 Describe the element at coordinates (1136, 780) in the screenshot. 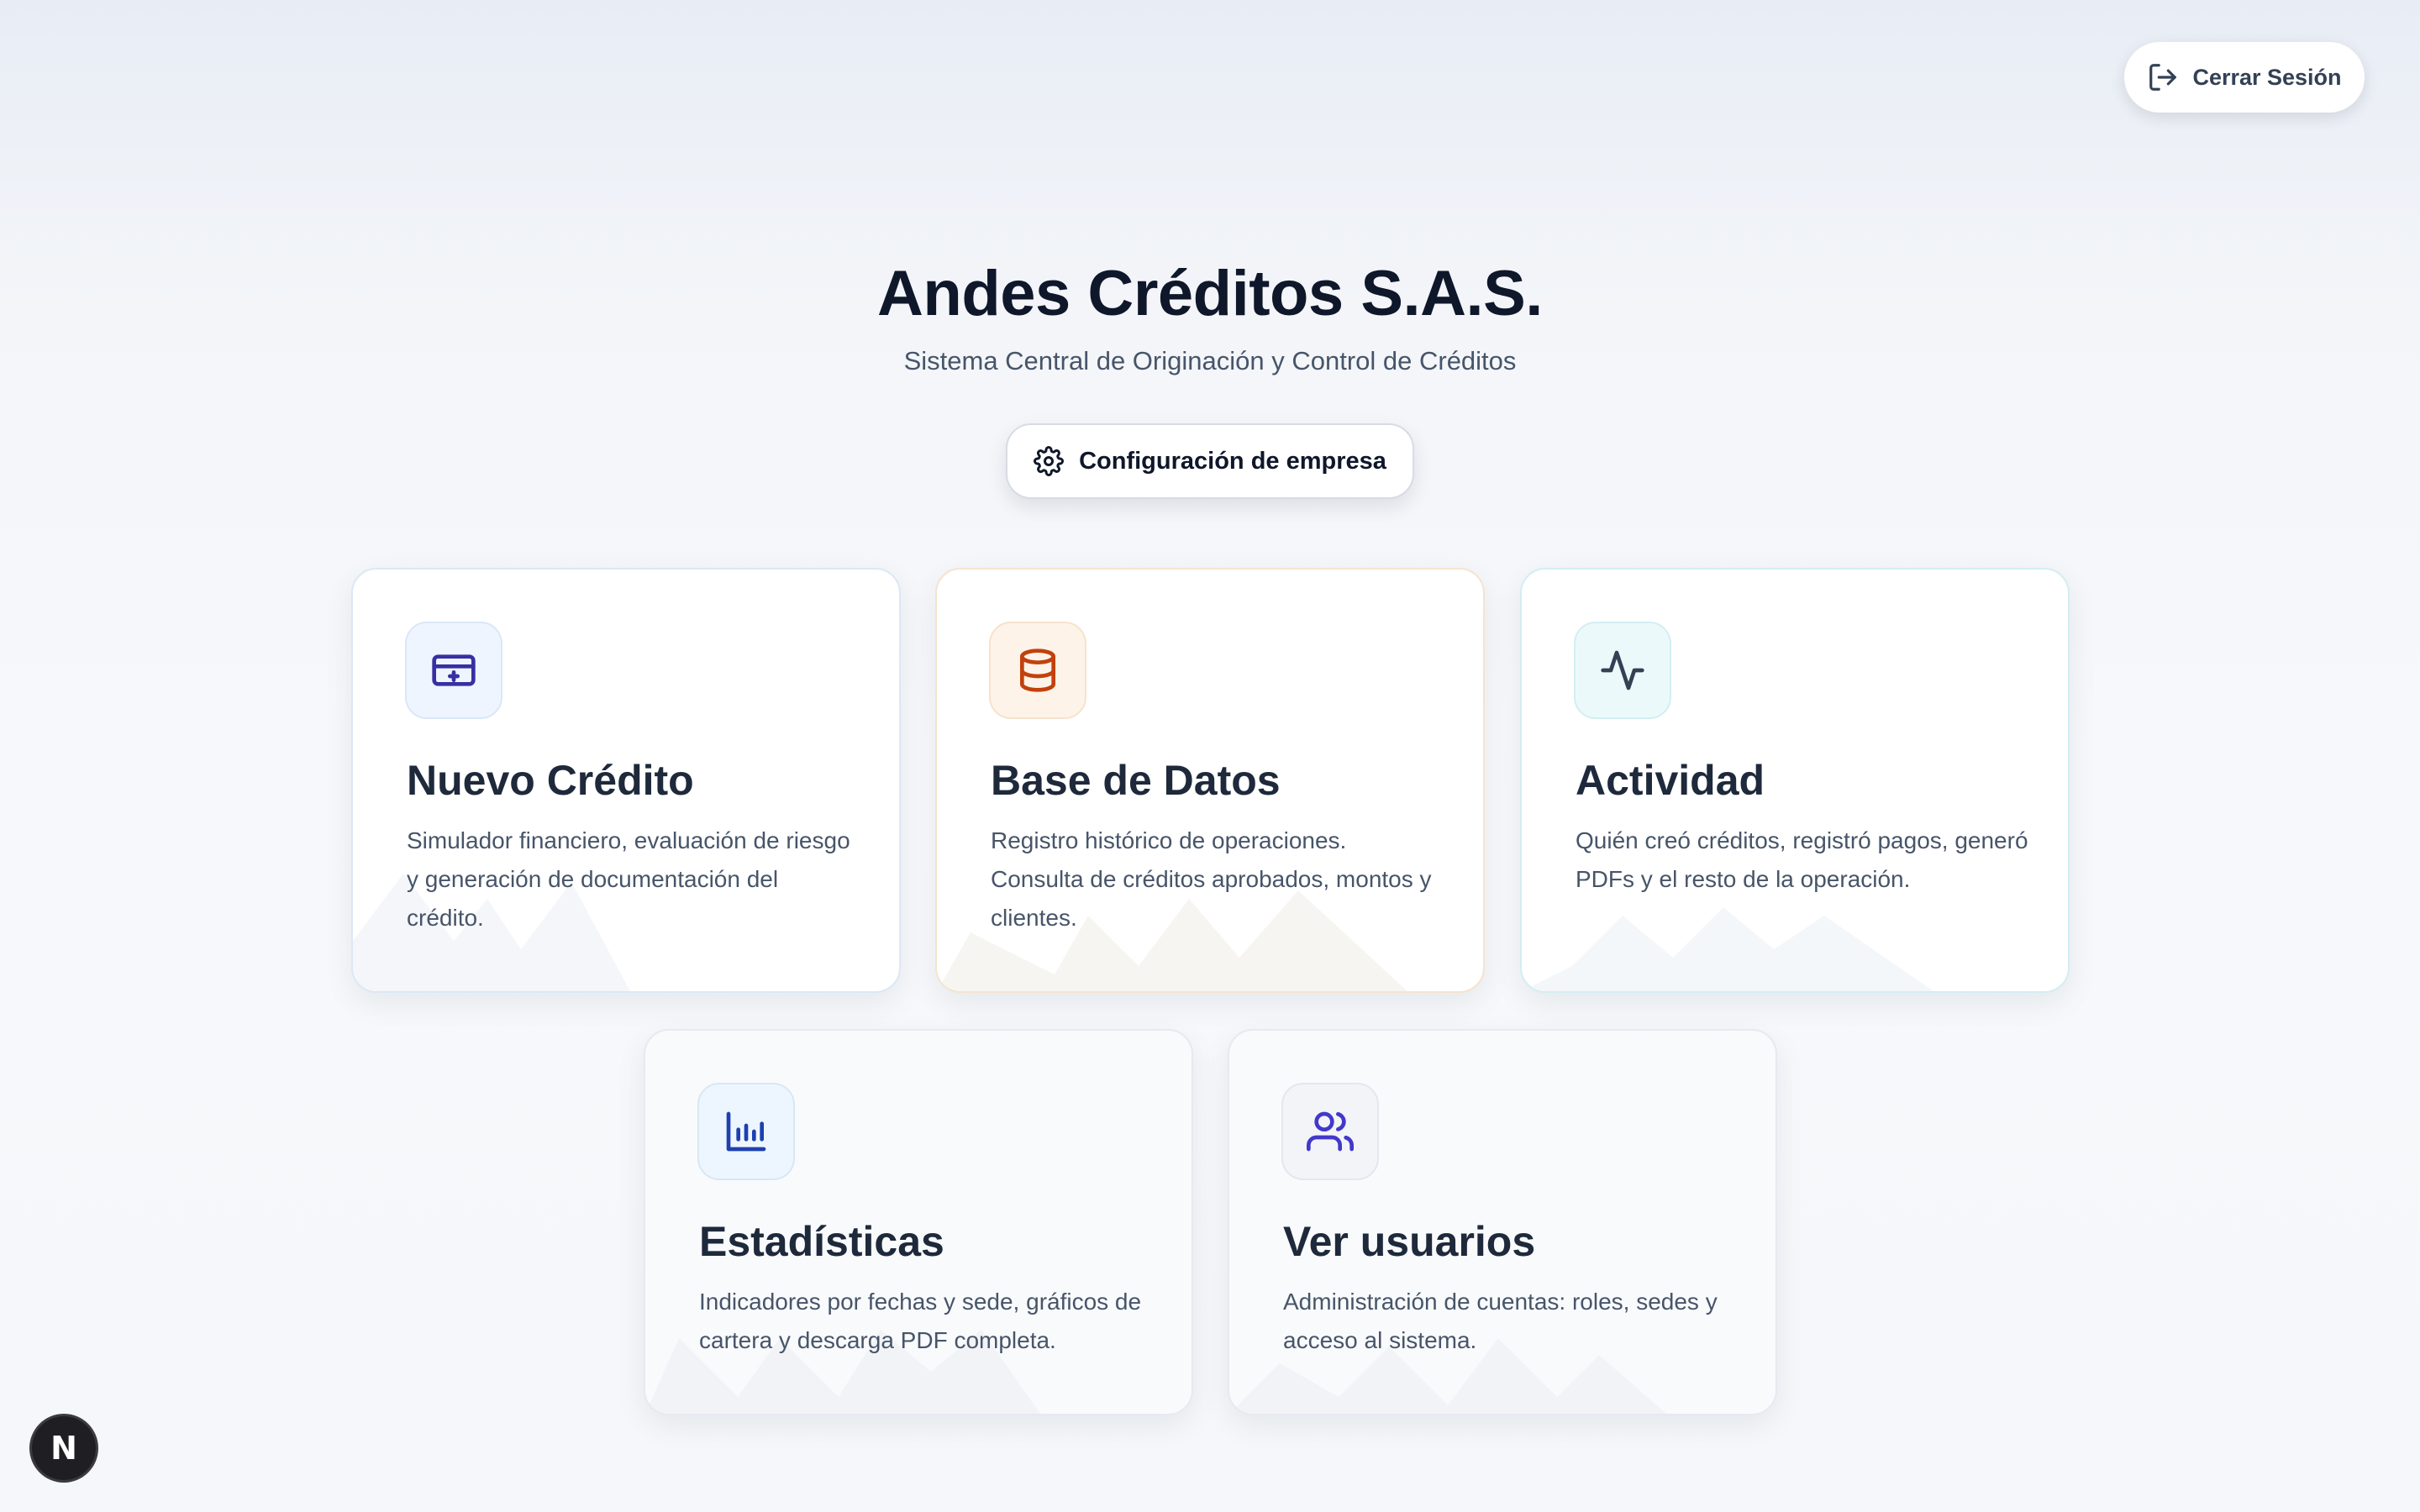

I see `card-title: Base de Datos` at that location.